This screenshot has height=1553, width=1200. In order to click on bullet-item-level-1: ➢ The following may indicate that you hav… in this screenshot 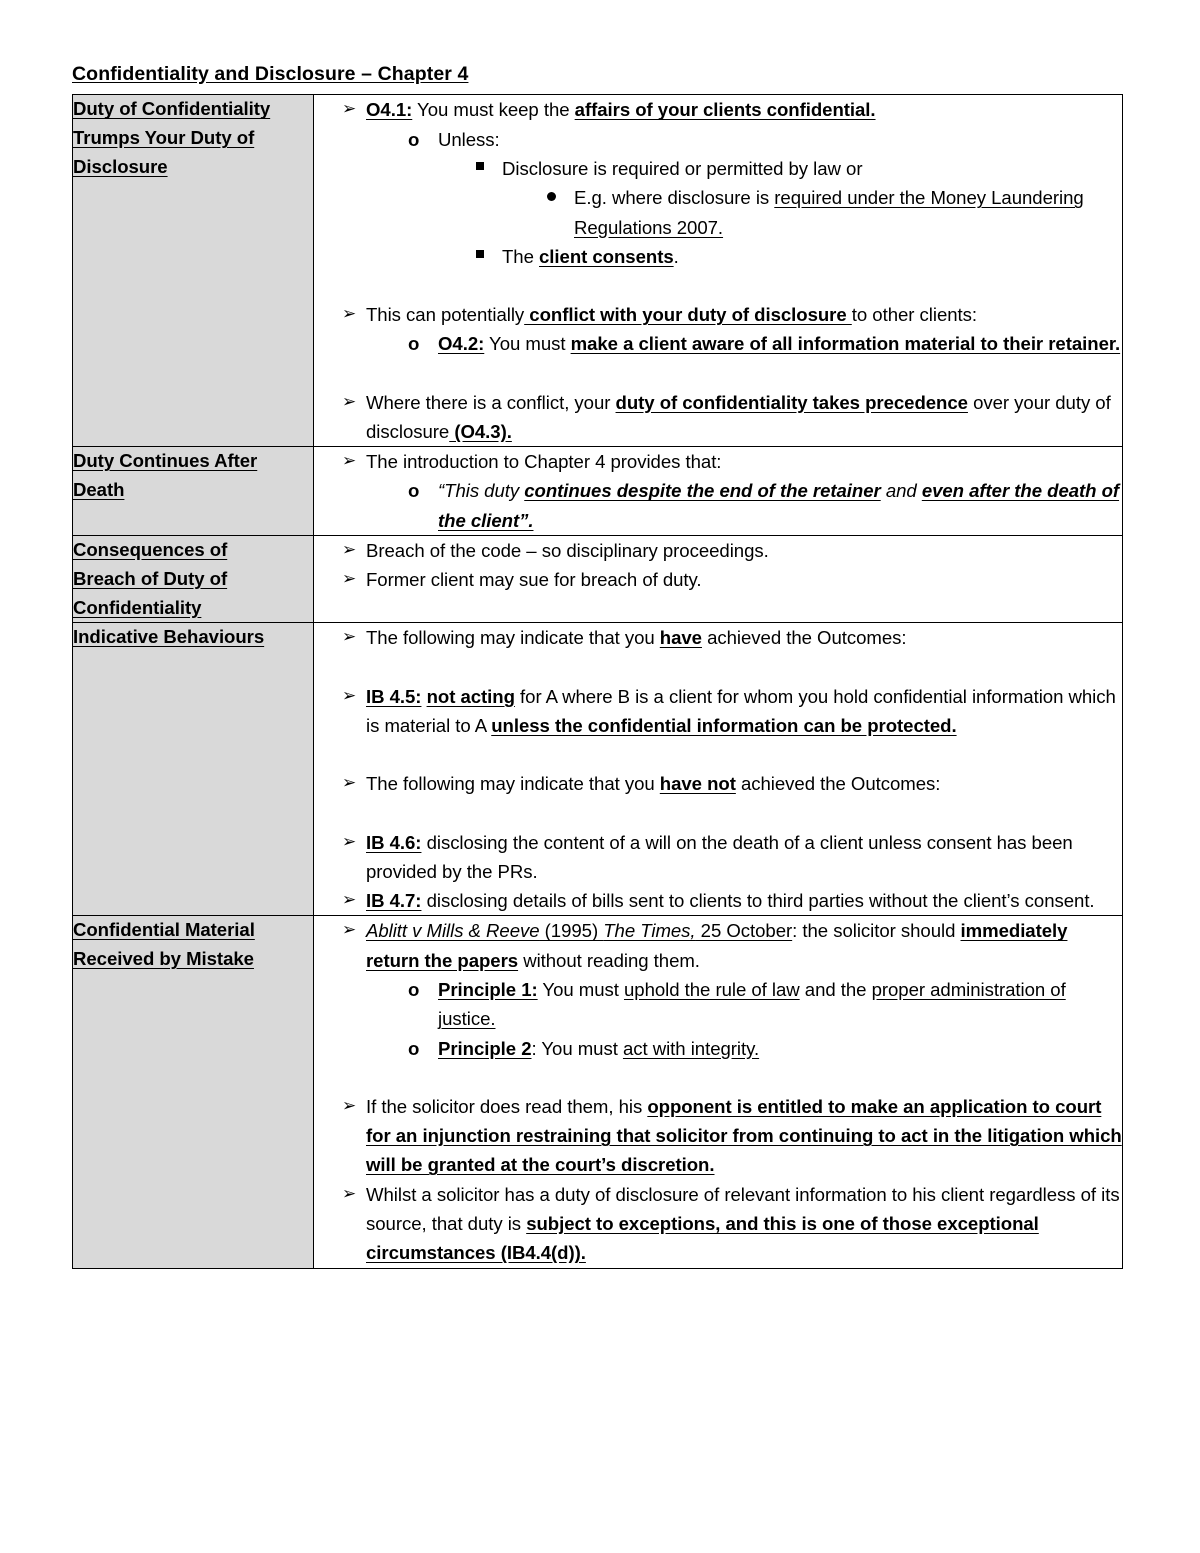, I will do `click(718, 783)`.